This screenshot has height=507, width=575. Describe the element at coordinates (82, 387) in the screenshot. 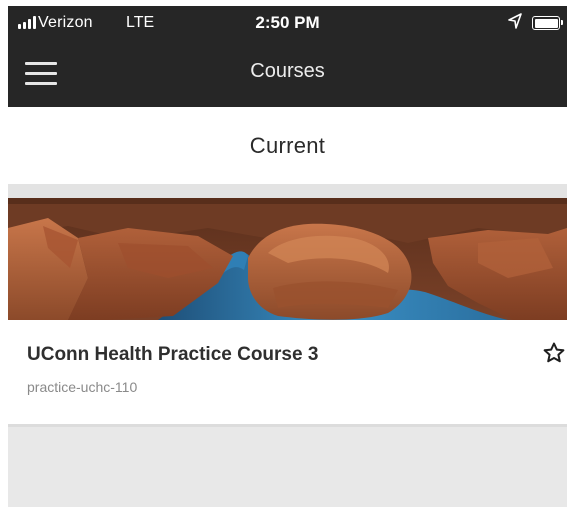

I see `course-code: practice-uchc-110` at that location.